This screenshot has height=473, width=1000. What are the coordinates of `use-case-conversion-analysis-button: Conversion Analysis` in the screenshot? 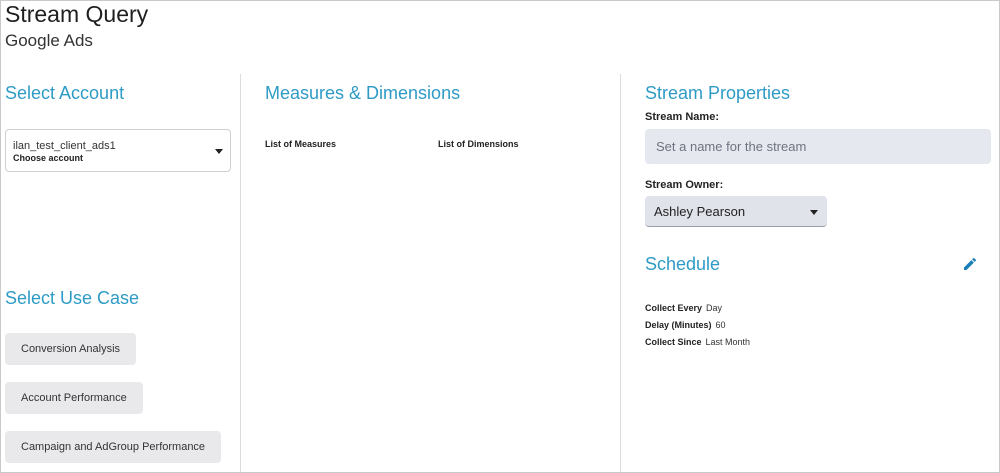 It's located at (71, 349).